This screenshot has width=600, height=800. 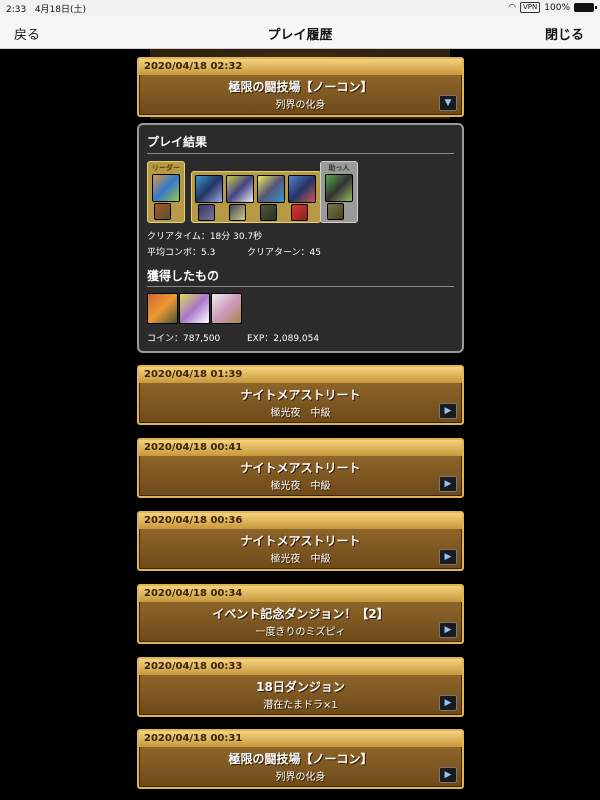 I want to click on status-clock: 2:33, so click(x=16, y=10).